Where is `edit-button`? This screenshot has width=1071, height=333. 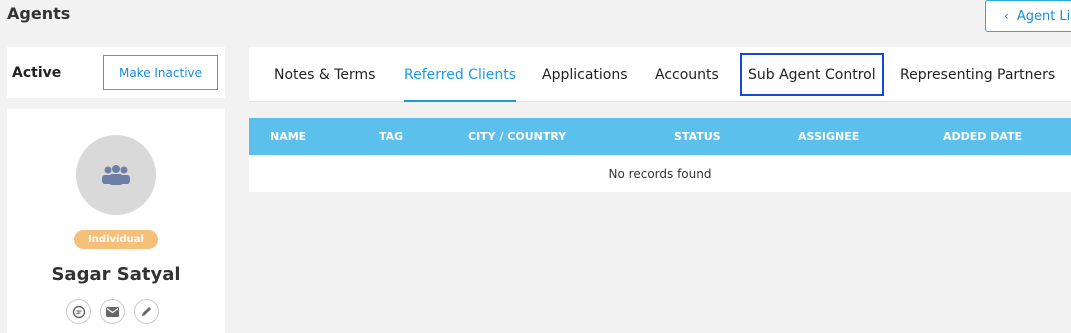 edit-button is located at coordinates (146, 311).